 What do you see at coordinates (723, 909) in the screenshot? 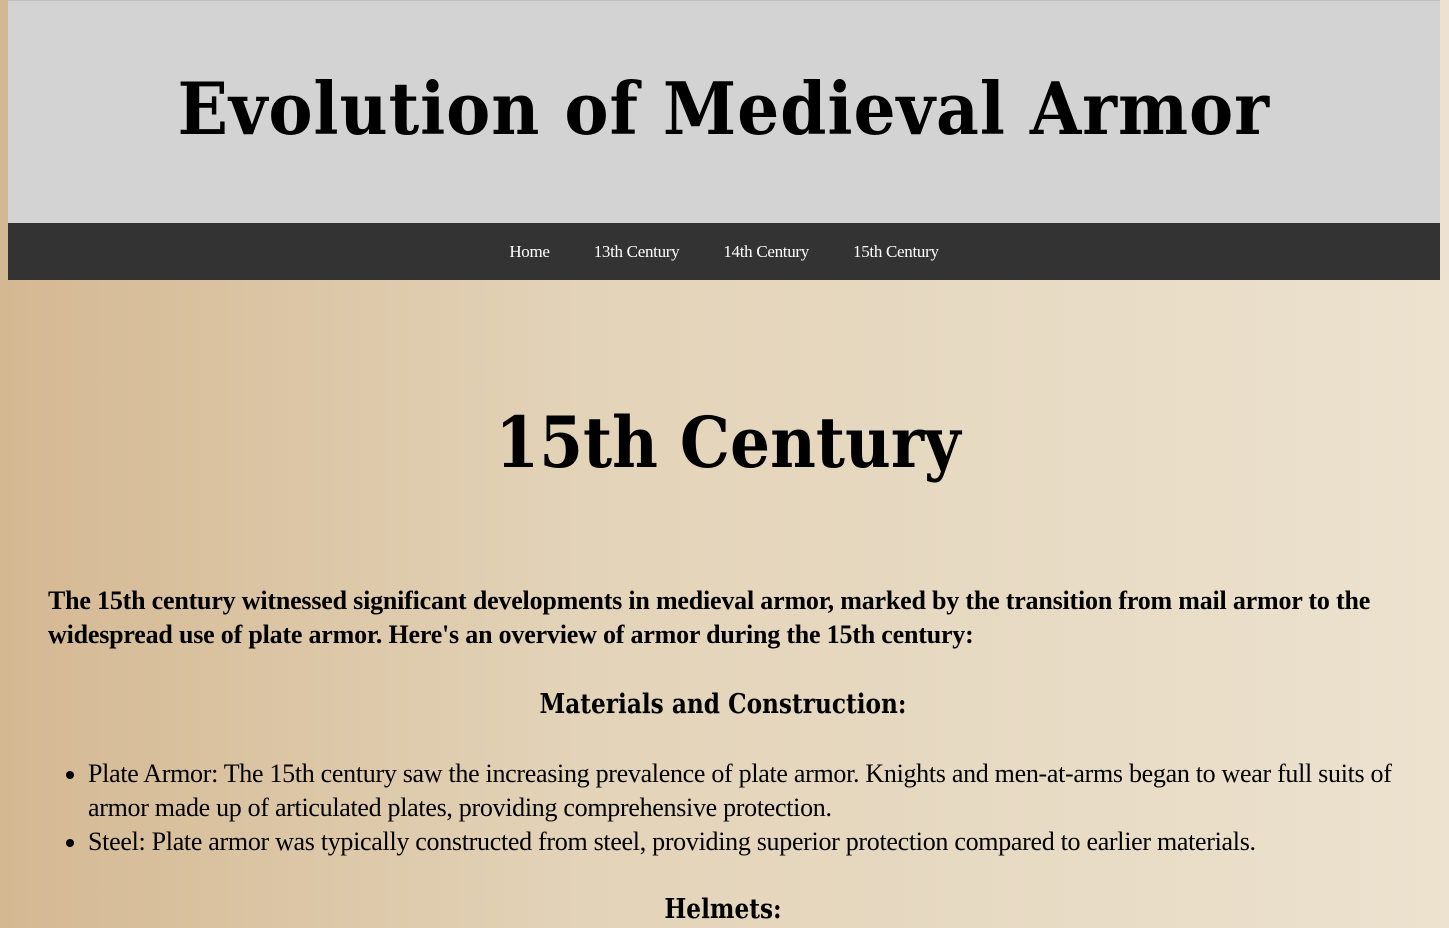
I see `section-heading-helmets: Helmets:` at bounding box center [723, 909].